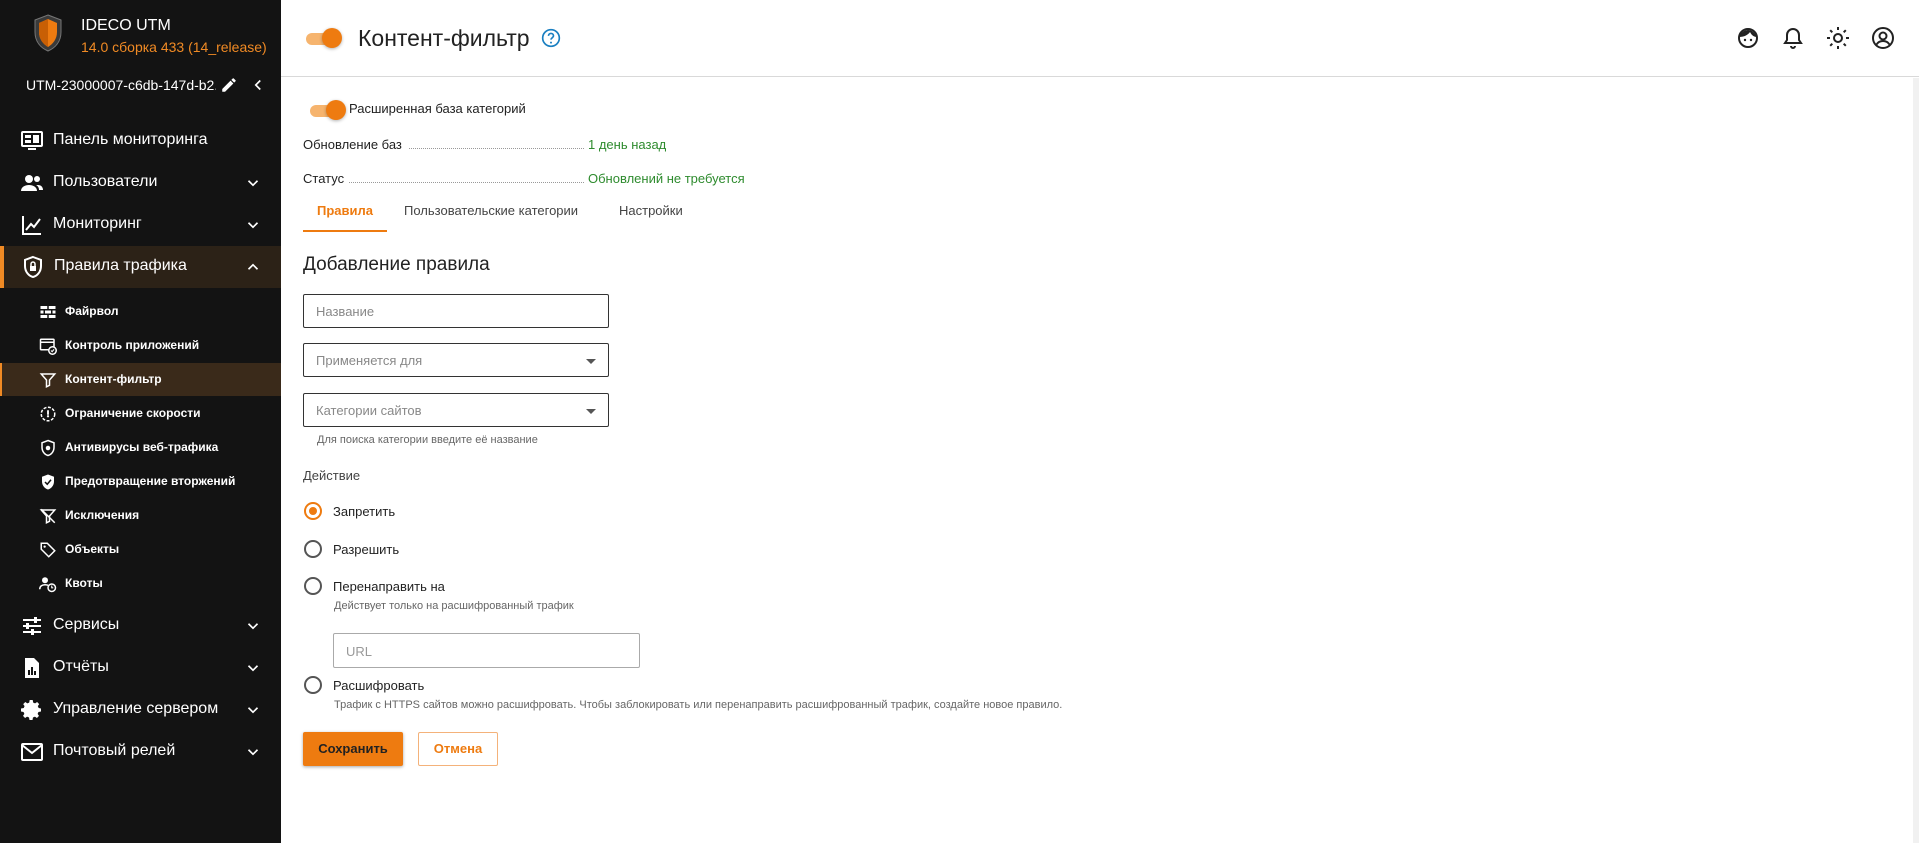  Describe the element at coordinates (48, 482) in the screenshot. I see `shield-check-icon` at that location.